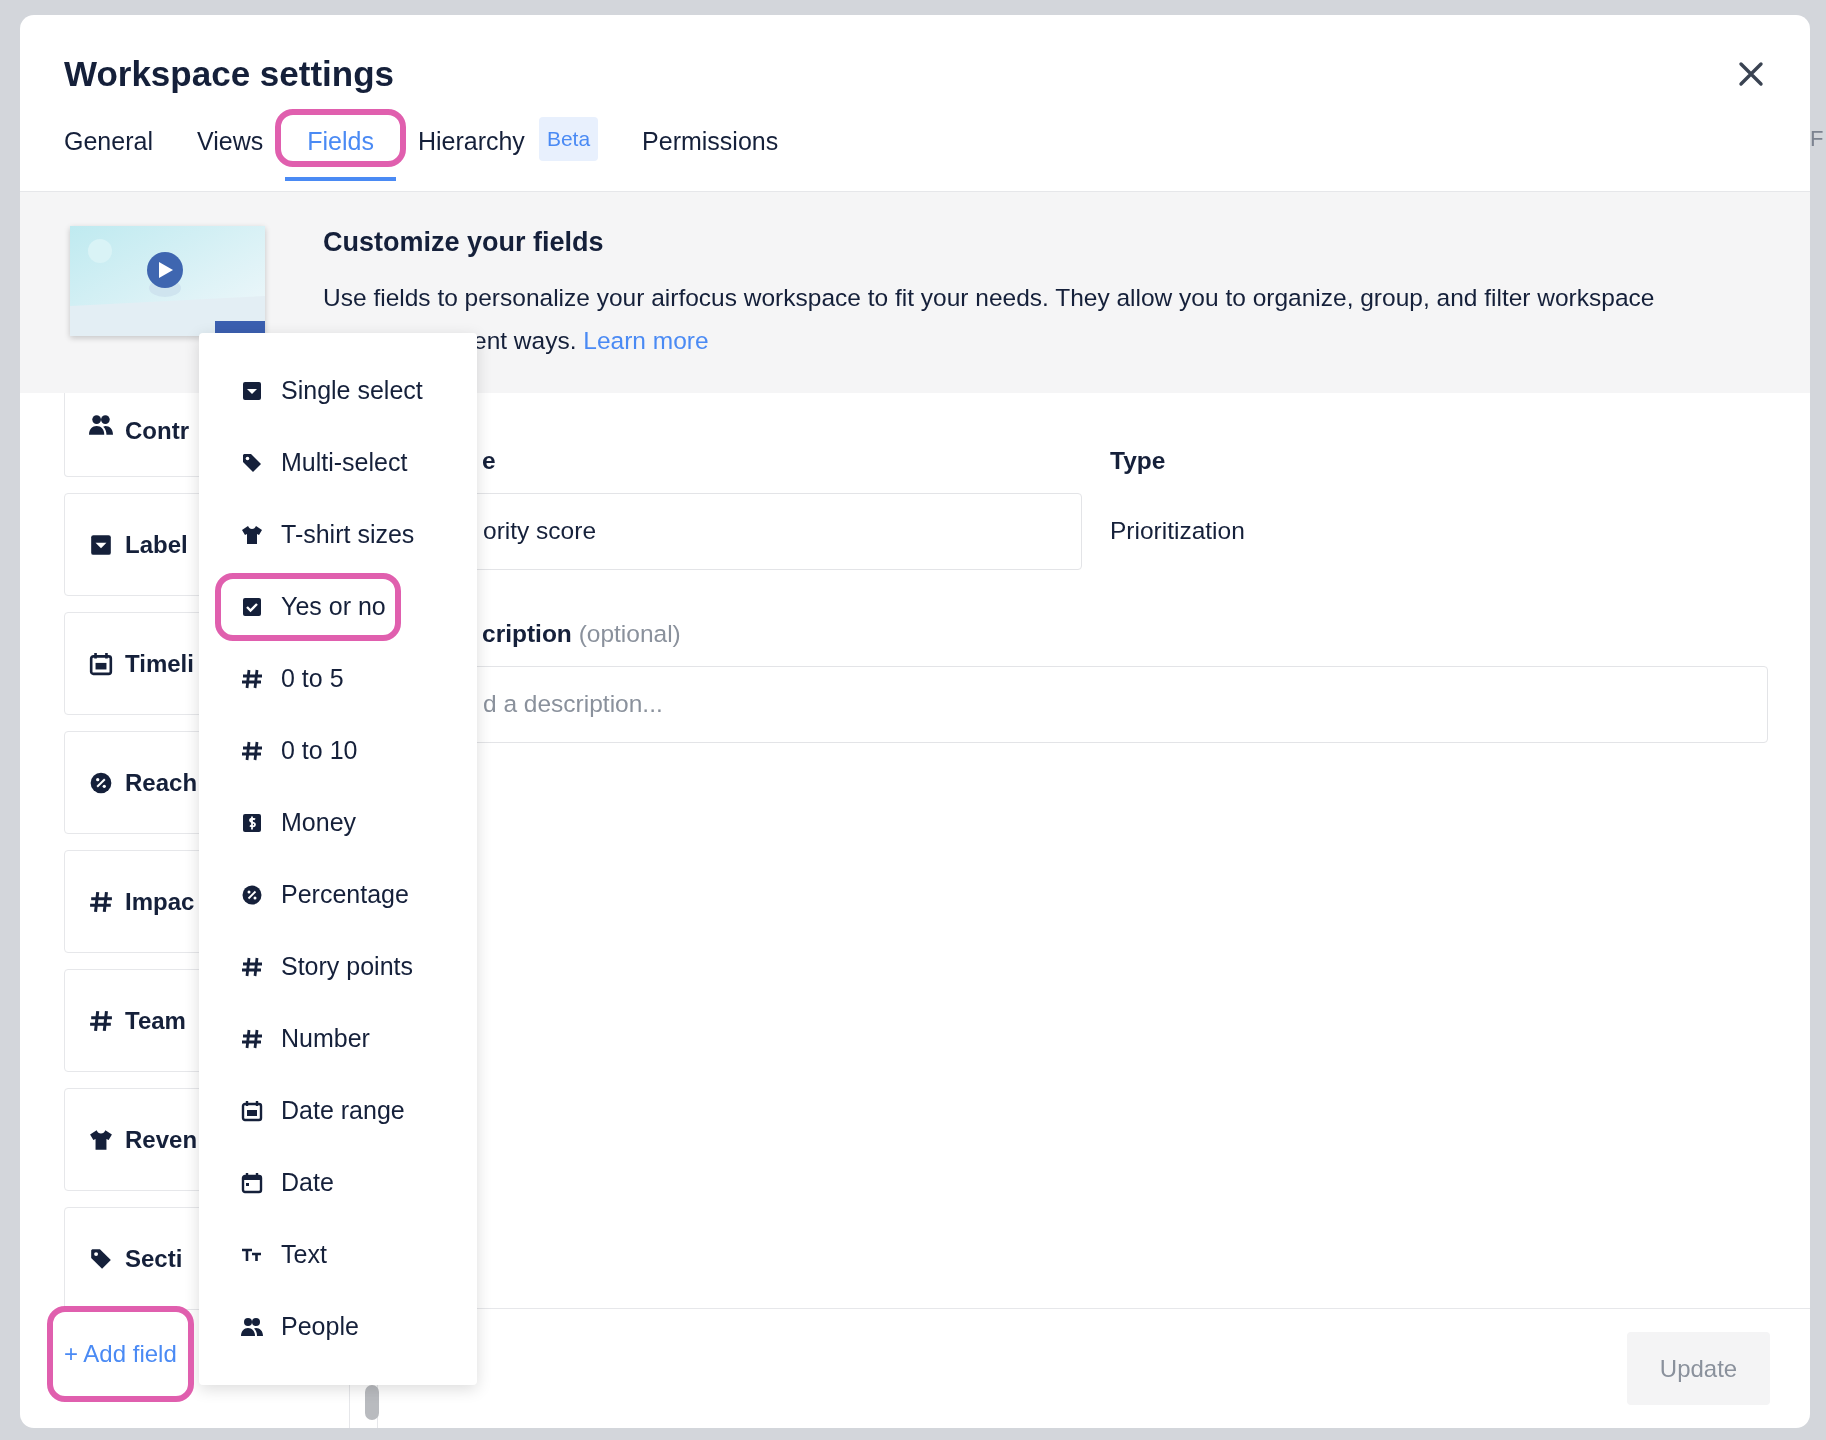 The height and width of the screenshot is (1440, 1826). I want to click on field-name: Timeli, so click(159, 663).